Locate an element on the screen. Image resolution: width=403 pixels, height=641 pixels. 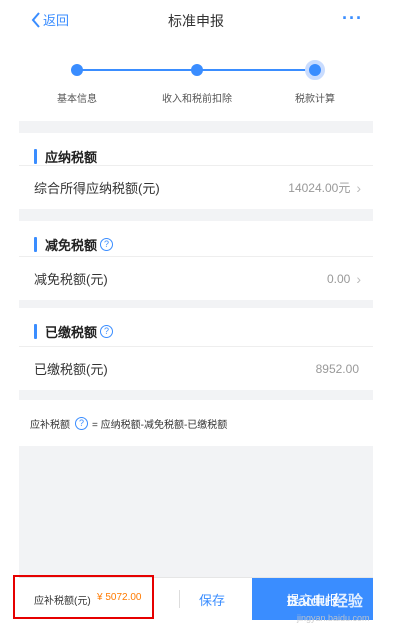
submit-button: 提交申报 is located at coordinates (312, 599).